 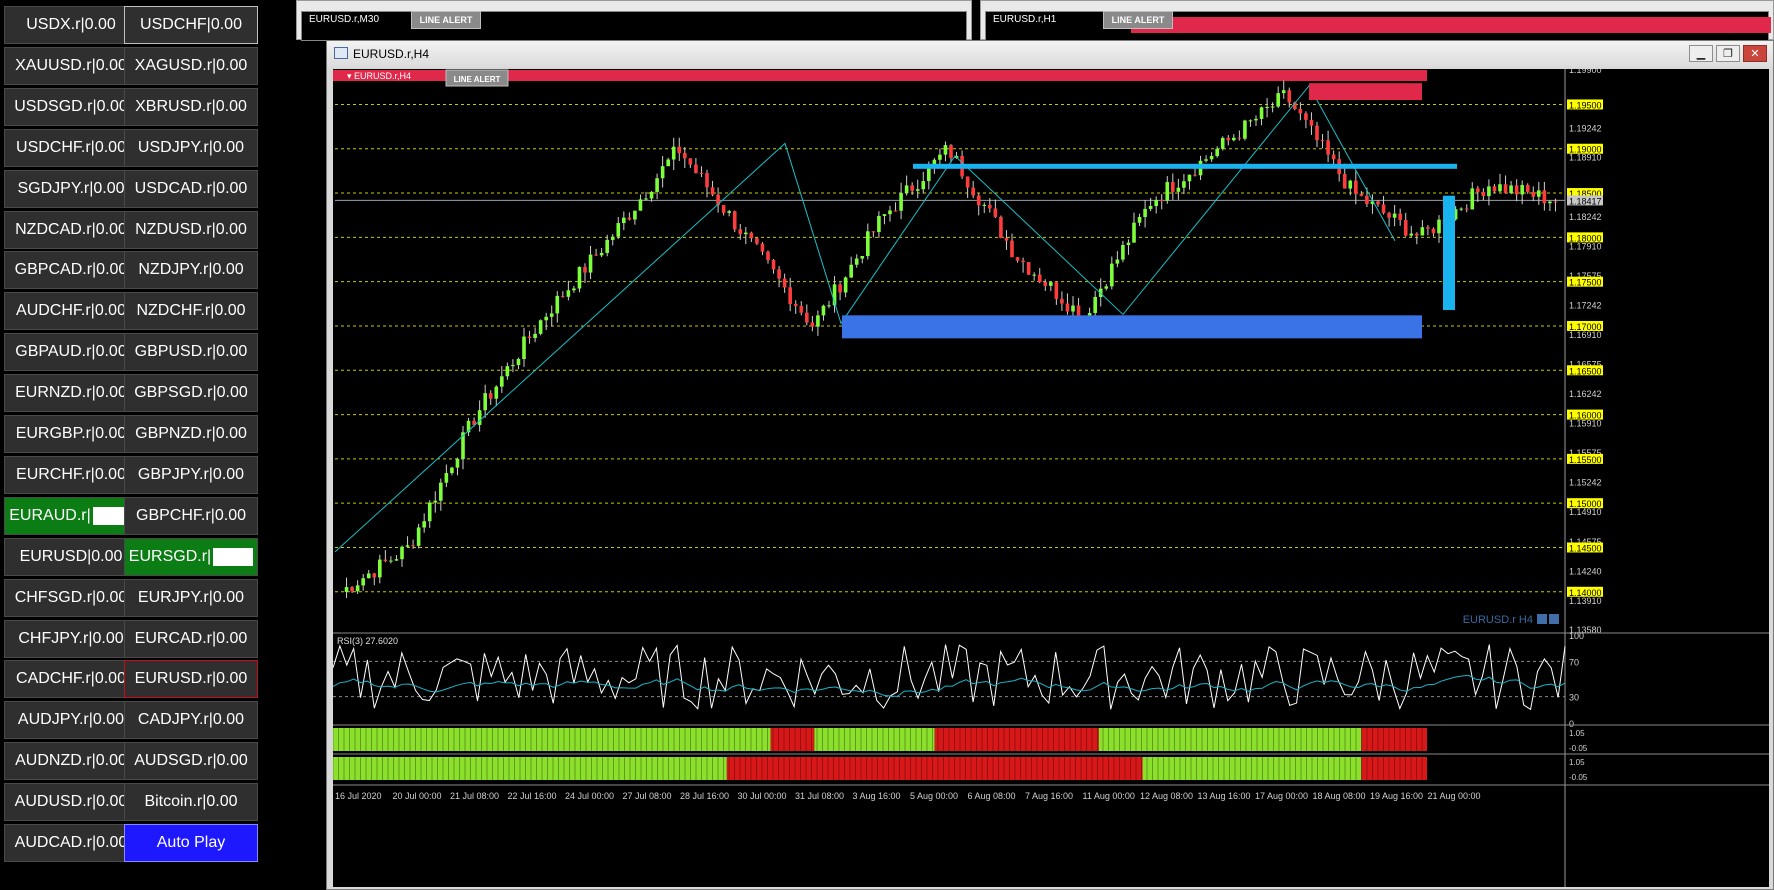 I want to click on level-price-text: 1.17500, so click(x=1585, y=283).